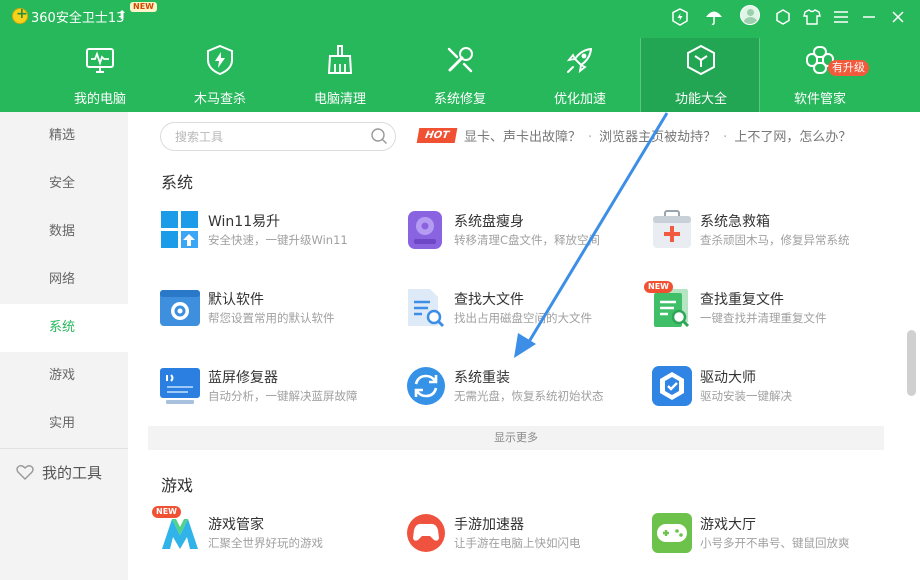  What do you see at coordinates (64, 232) in the screenshot?
I see `sidebar-item-data: 数据` at bounding box center [64, 232].